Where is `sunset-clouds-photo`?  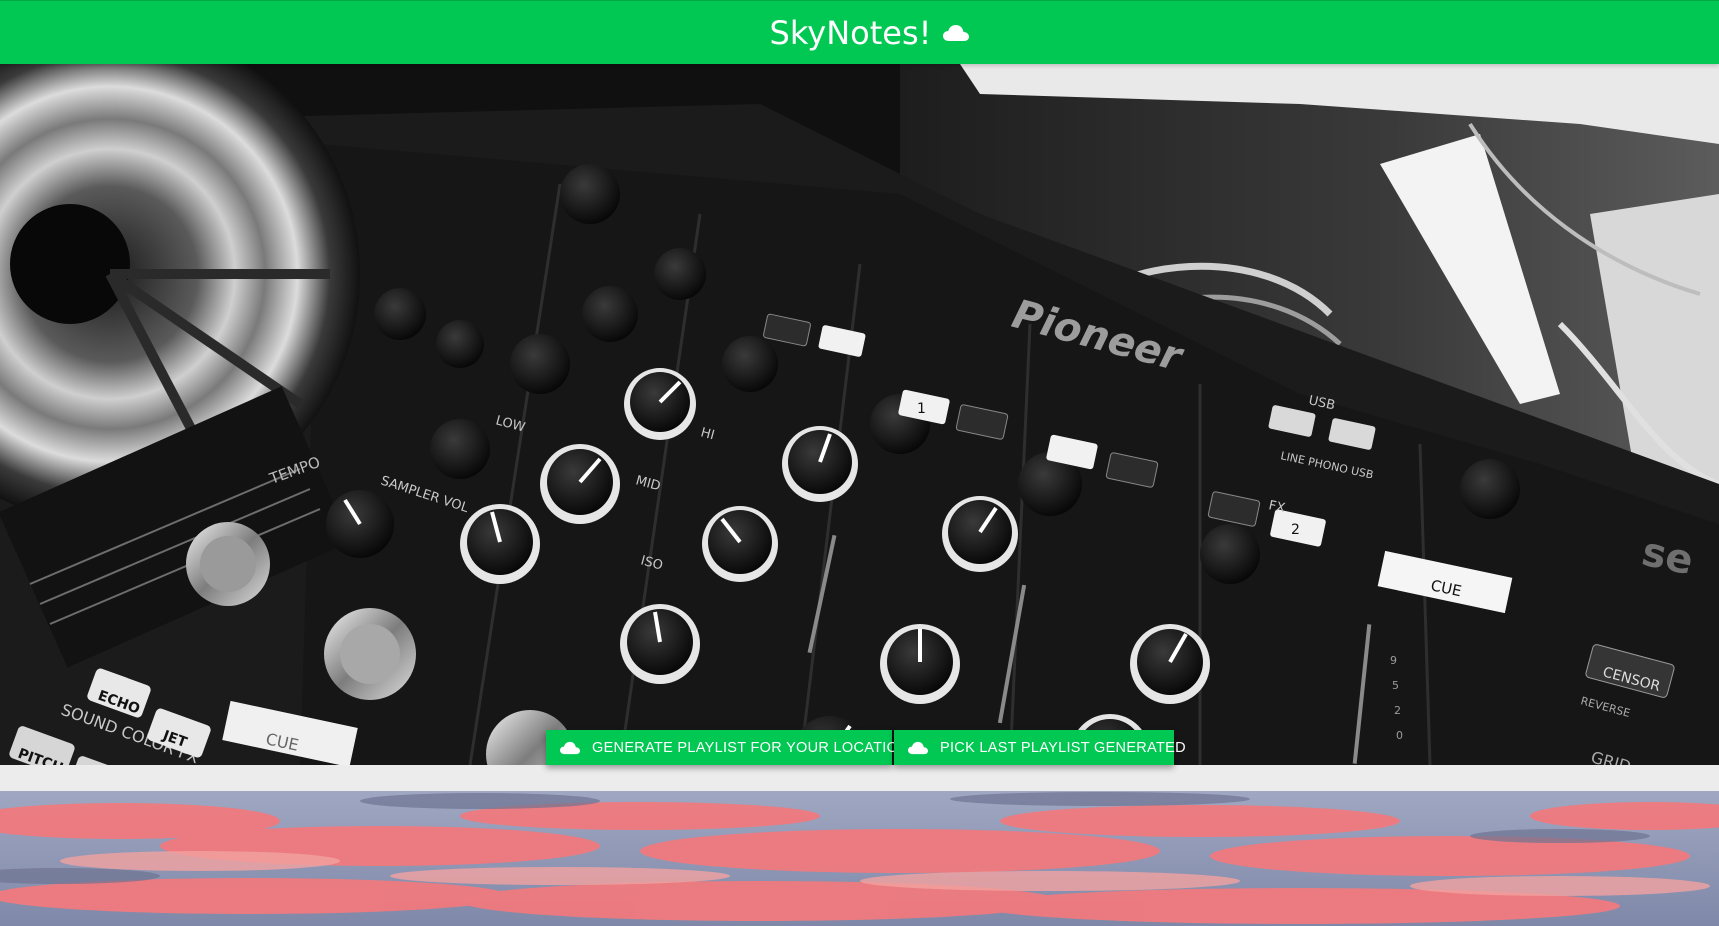 sunset-clouds-photo is located at coordinates (859, 858).